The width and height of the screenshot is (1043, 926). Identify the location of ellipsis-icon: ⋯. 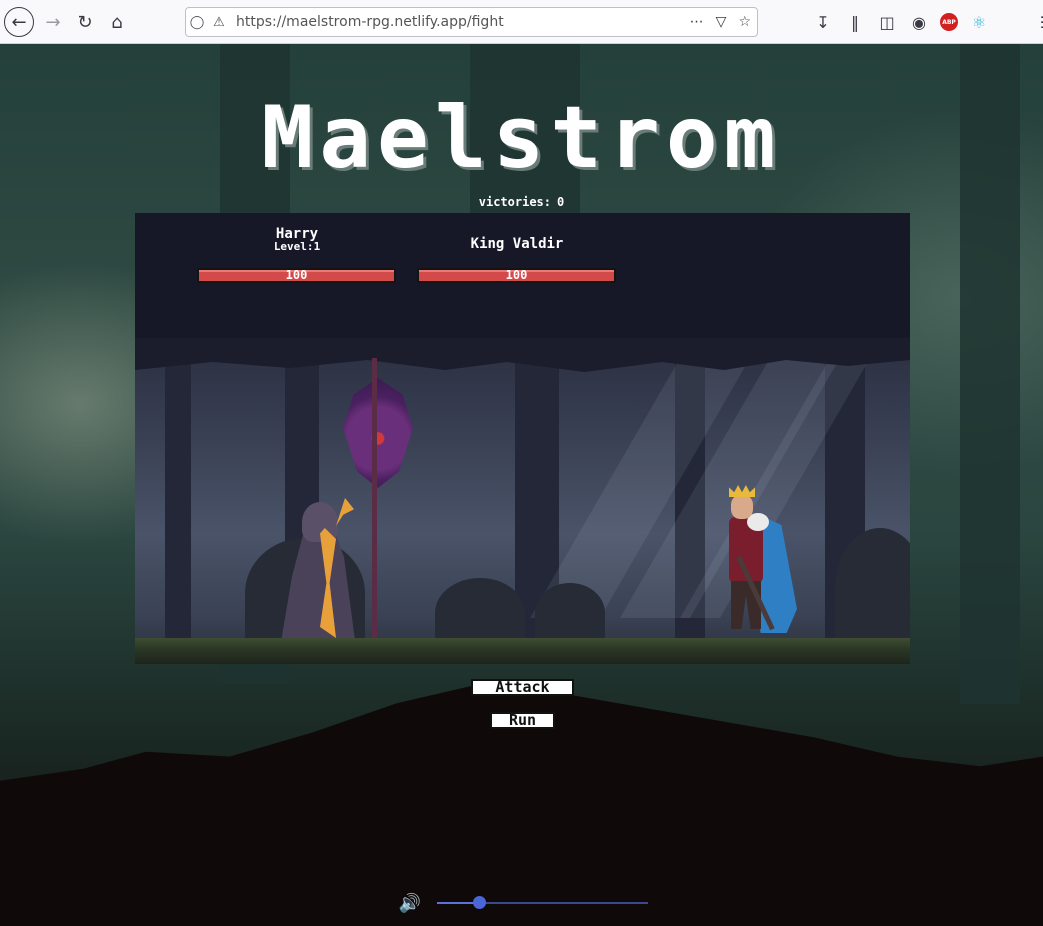
(697, 22).